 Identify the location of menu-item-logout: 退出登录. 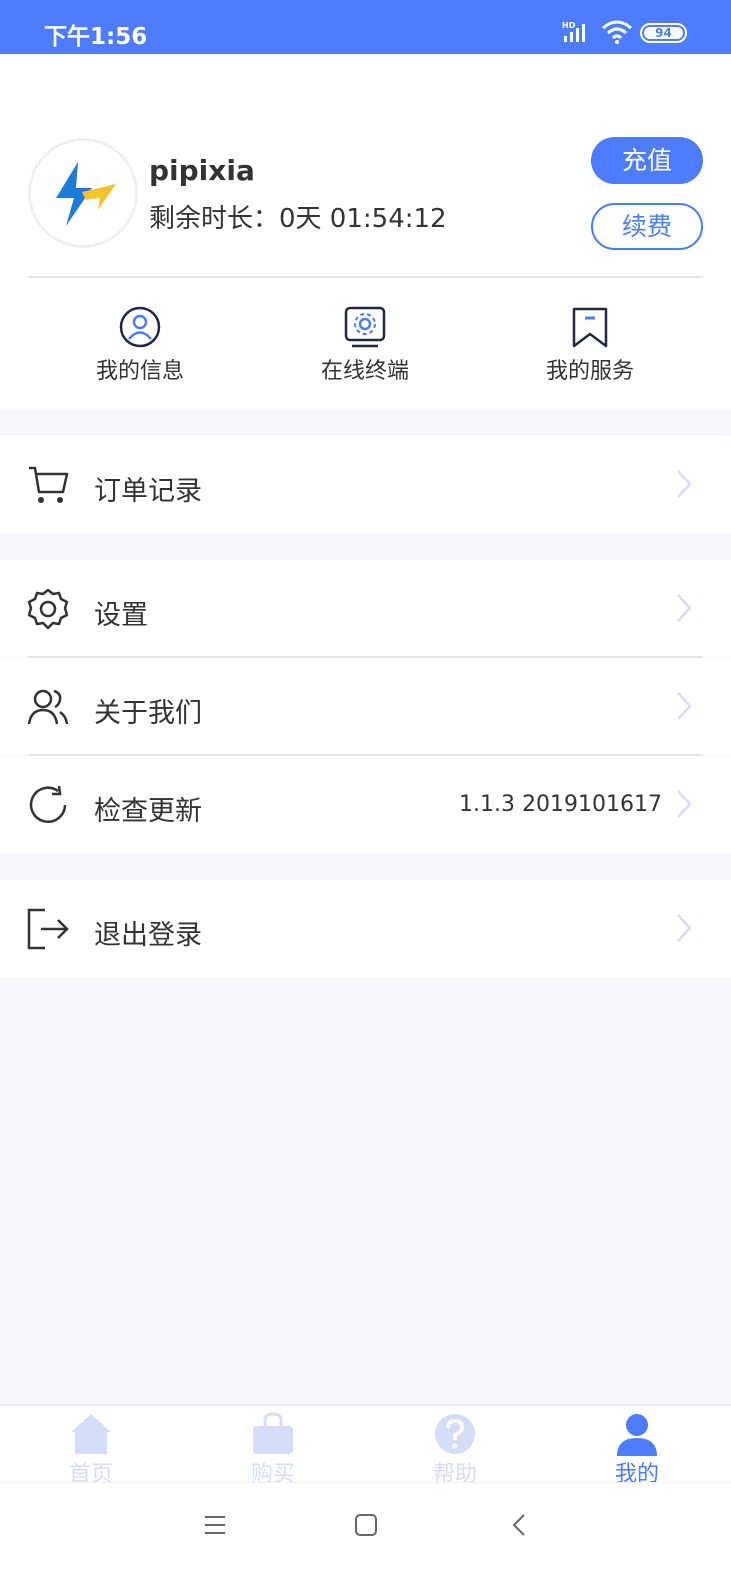
(365, 928).